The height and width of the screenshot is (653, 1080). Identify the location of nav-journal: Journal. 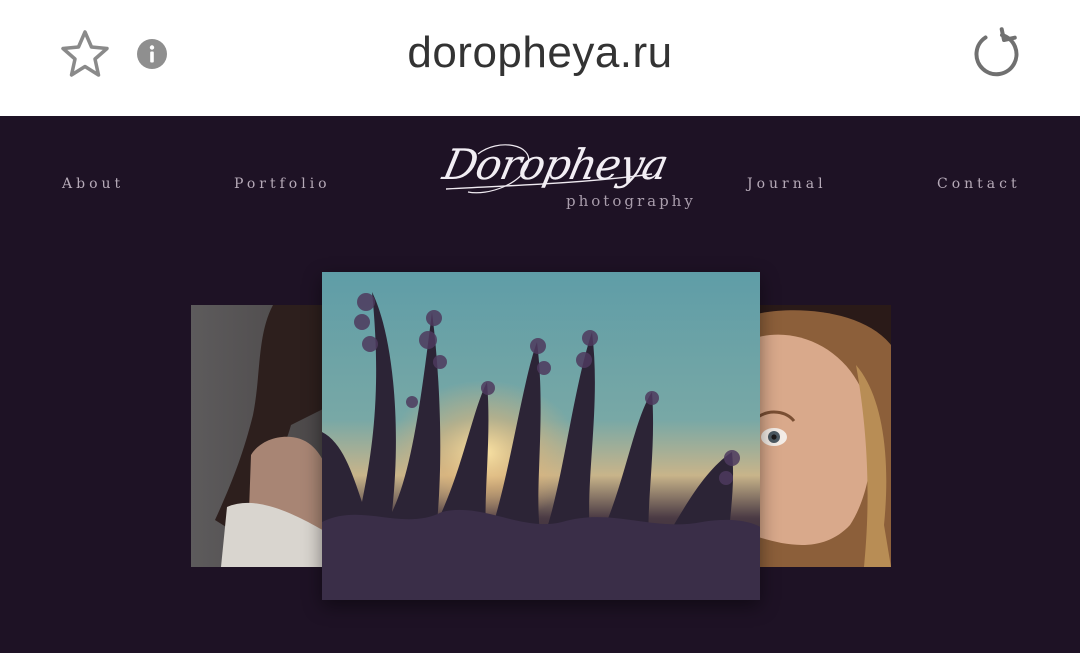
(787, 184).